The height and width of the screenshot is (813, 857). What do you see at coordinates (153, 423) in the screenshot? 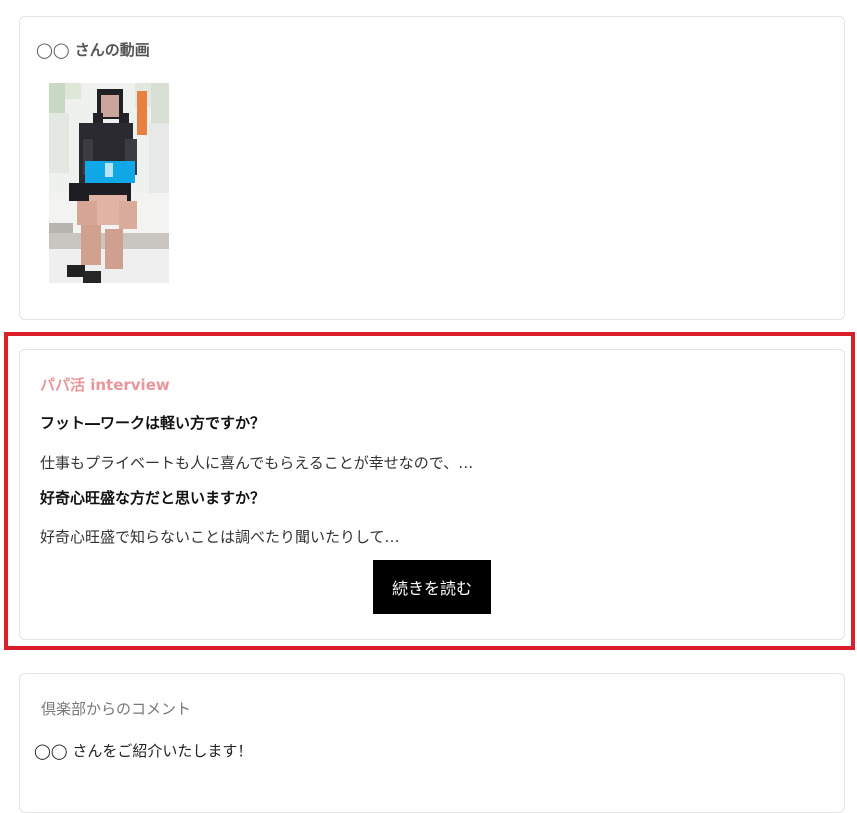
I see `interview-question-1: フット―ワークは軽い方ですか？` at bounding box center [153, 423].